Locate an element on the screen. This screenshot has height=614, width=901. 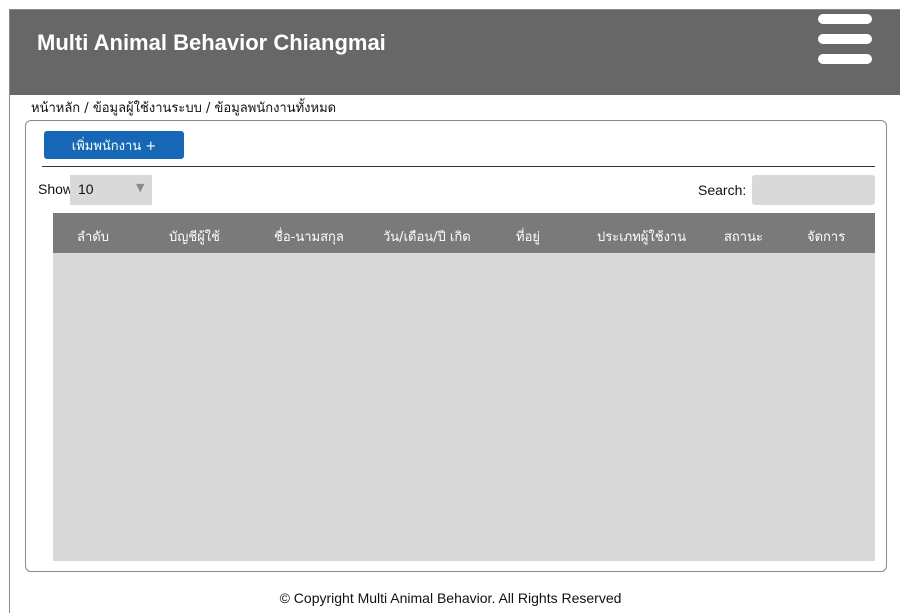
column-header-account: บัญชีผู้ใช้ is located at coordinates (194, 236).